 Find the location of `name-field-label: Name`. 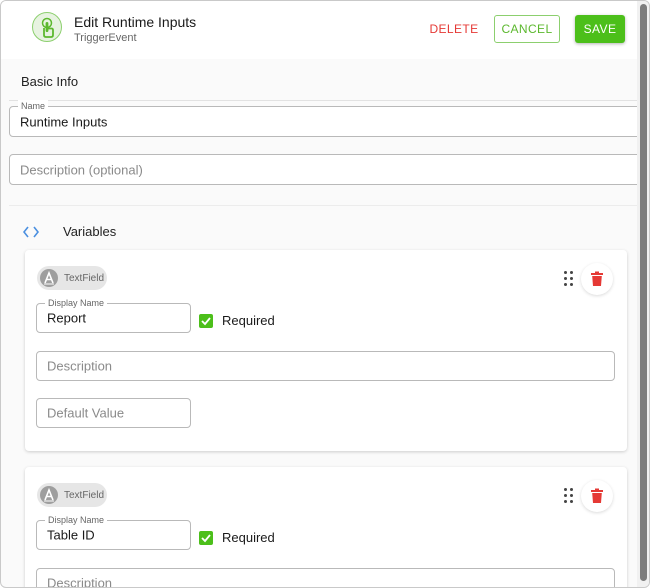

name-field-label: Name is located at coordinates (33, 106).